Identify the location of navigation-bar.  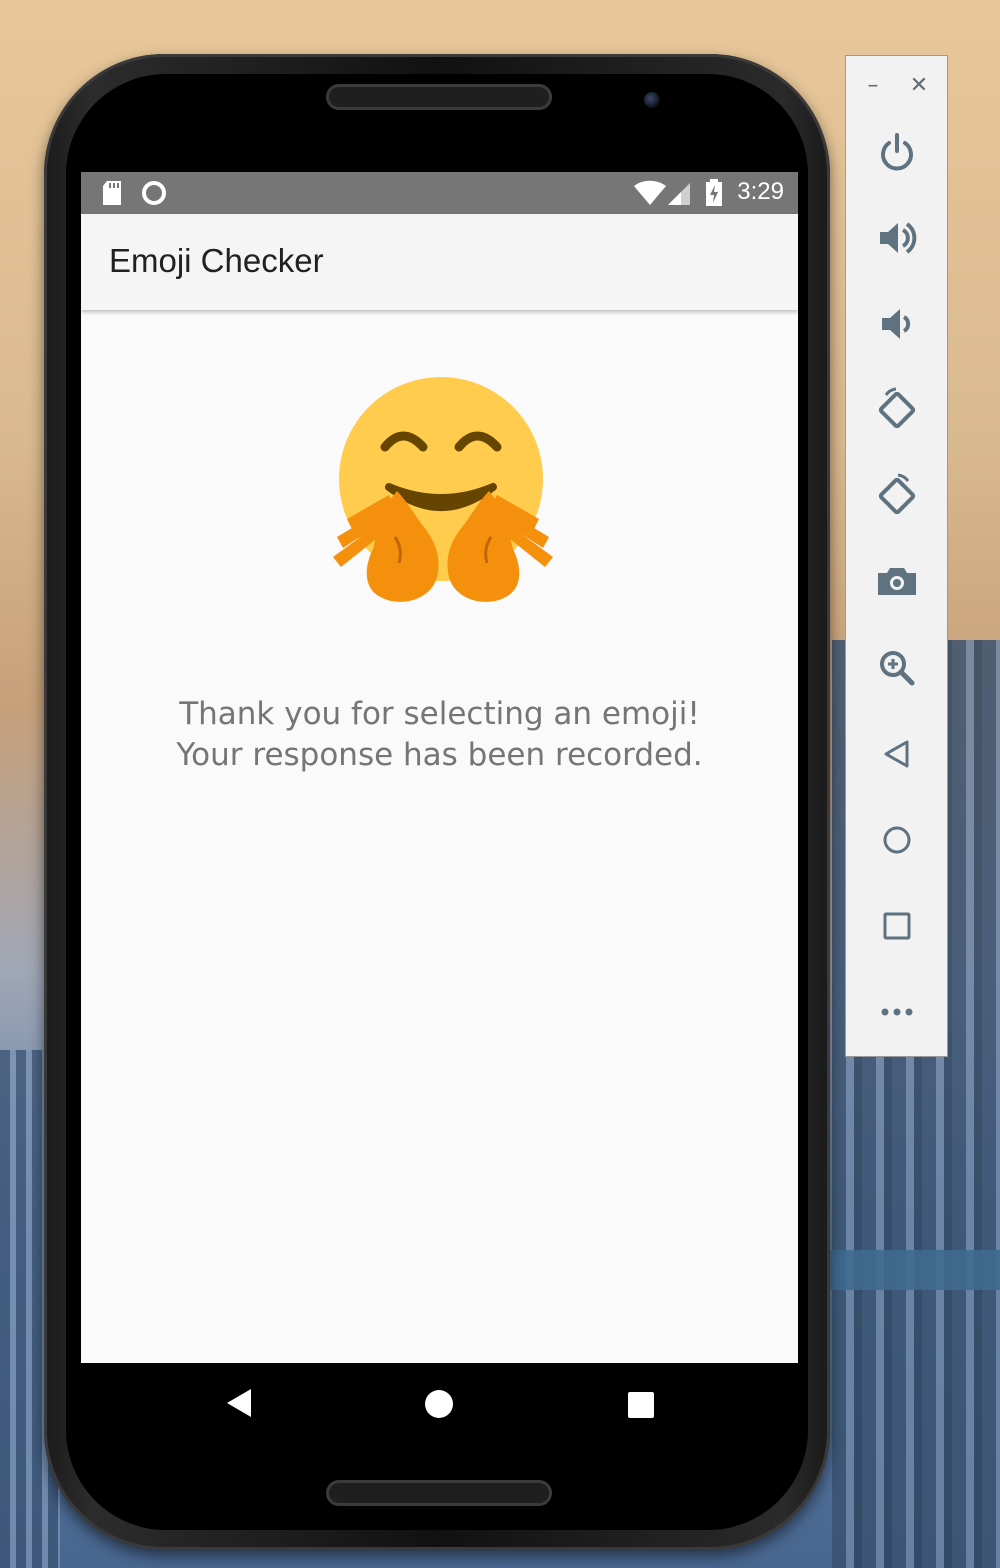
(439, 1405).